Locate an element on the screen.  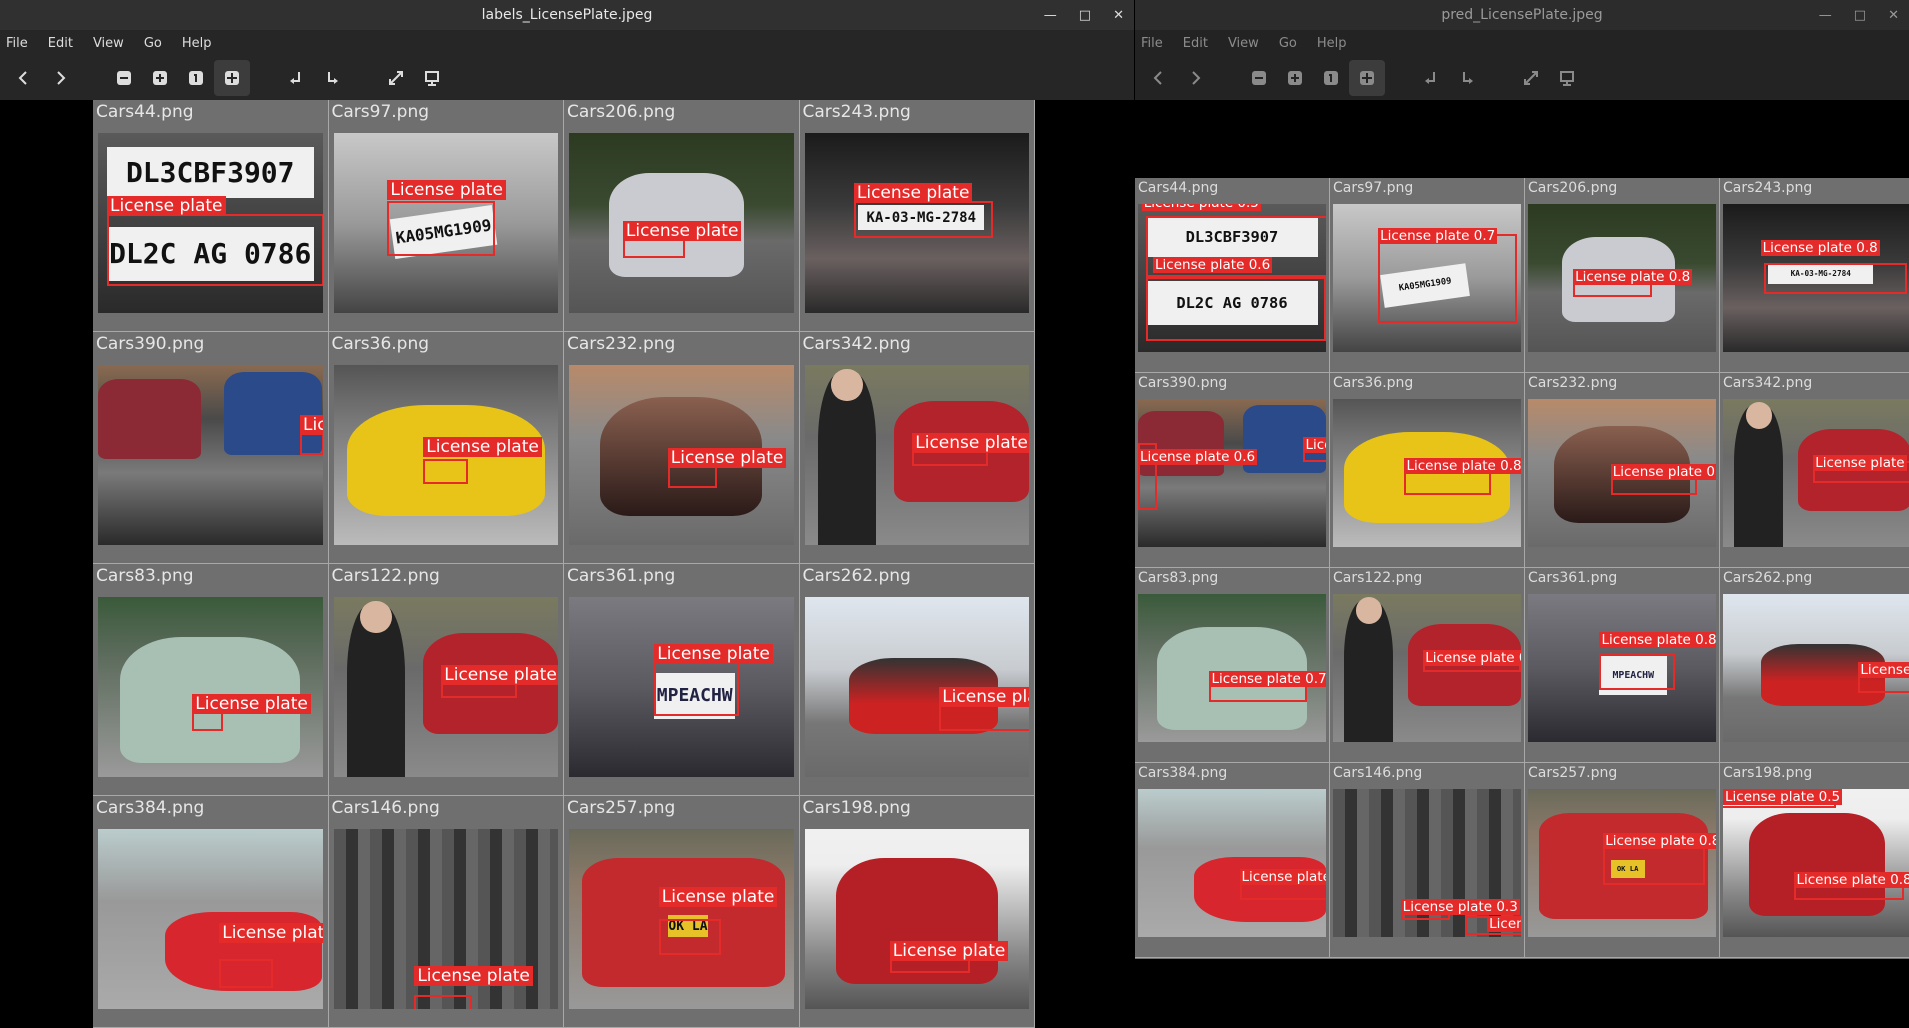
title-bar: pred_LicensePlate.jpeg — □ ✕ is located at coordinates (1522, 15).